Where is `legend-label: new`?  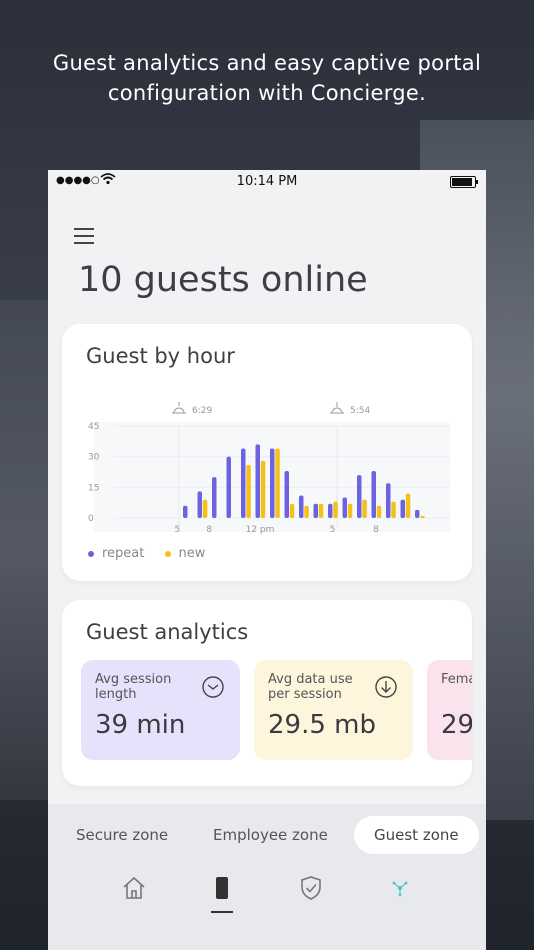 legend-label: new is located at coordinates (192, 553).